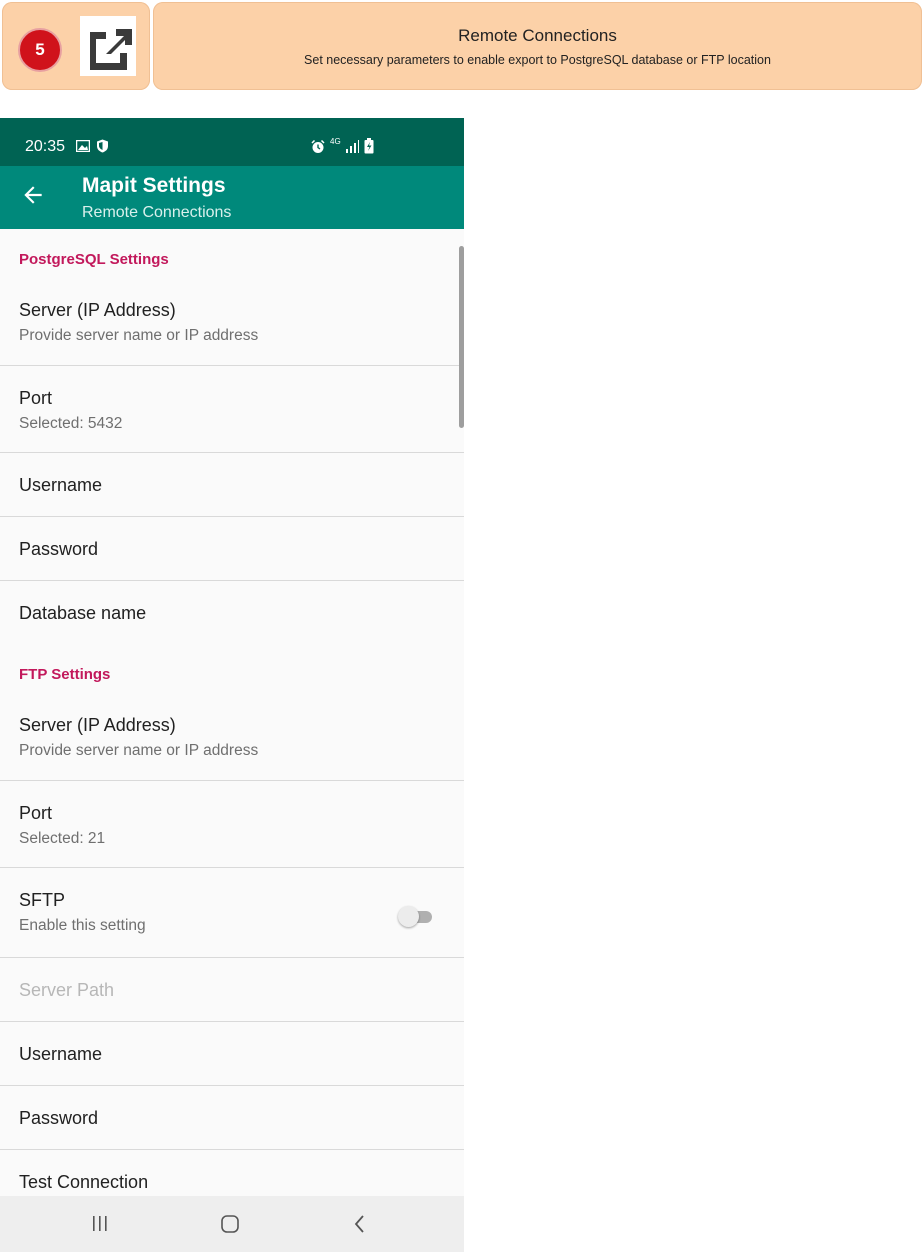 This screenshot has width=924, height=1252. Describe the element at coordinates (45, 146) in the screenshot. I see `status-time: 20:35` at that location.